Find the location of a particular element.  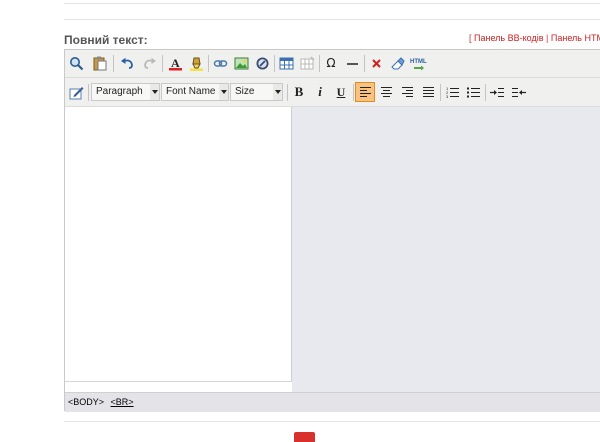

special-char-icon: Ω is located at coordinates (331, 63).